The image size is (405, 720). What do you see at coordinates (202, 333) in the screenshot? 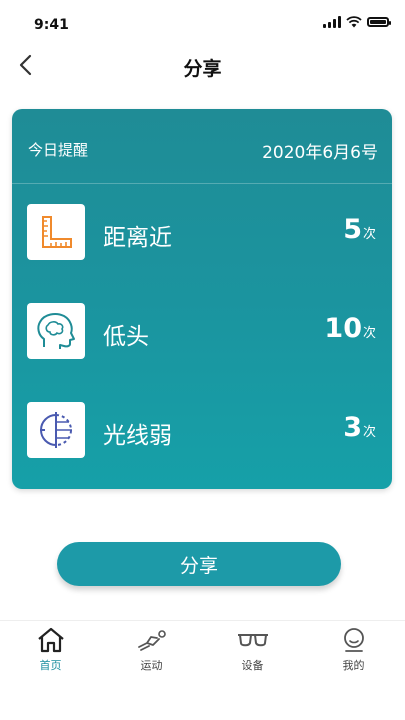
I see `reminder-row-head-down: 低头 10次` at bounding box center [202, 333].